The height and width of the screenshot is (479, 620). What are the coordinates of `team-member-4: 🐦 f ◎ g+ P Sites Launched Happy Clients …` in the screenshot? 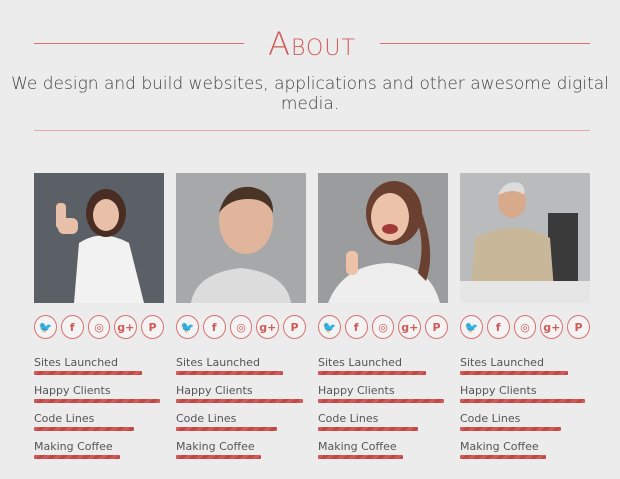 It's located at (525, 320).